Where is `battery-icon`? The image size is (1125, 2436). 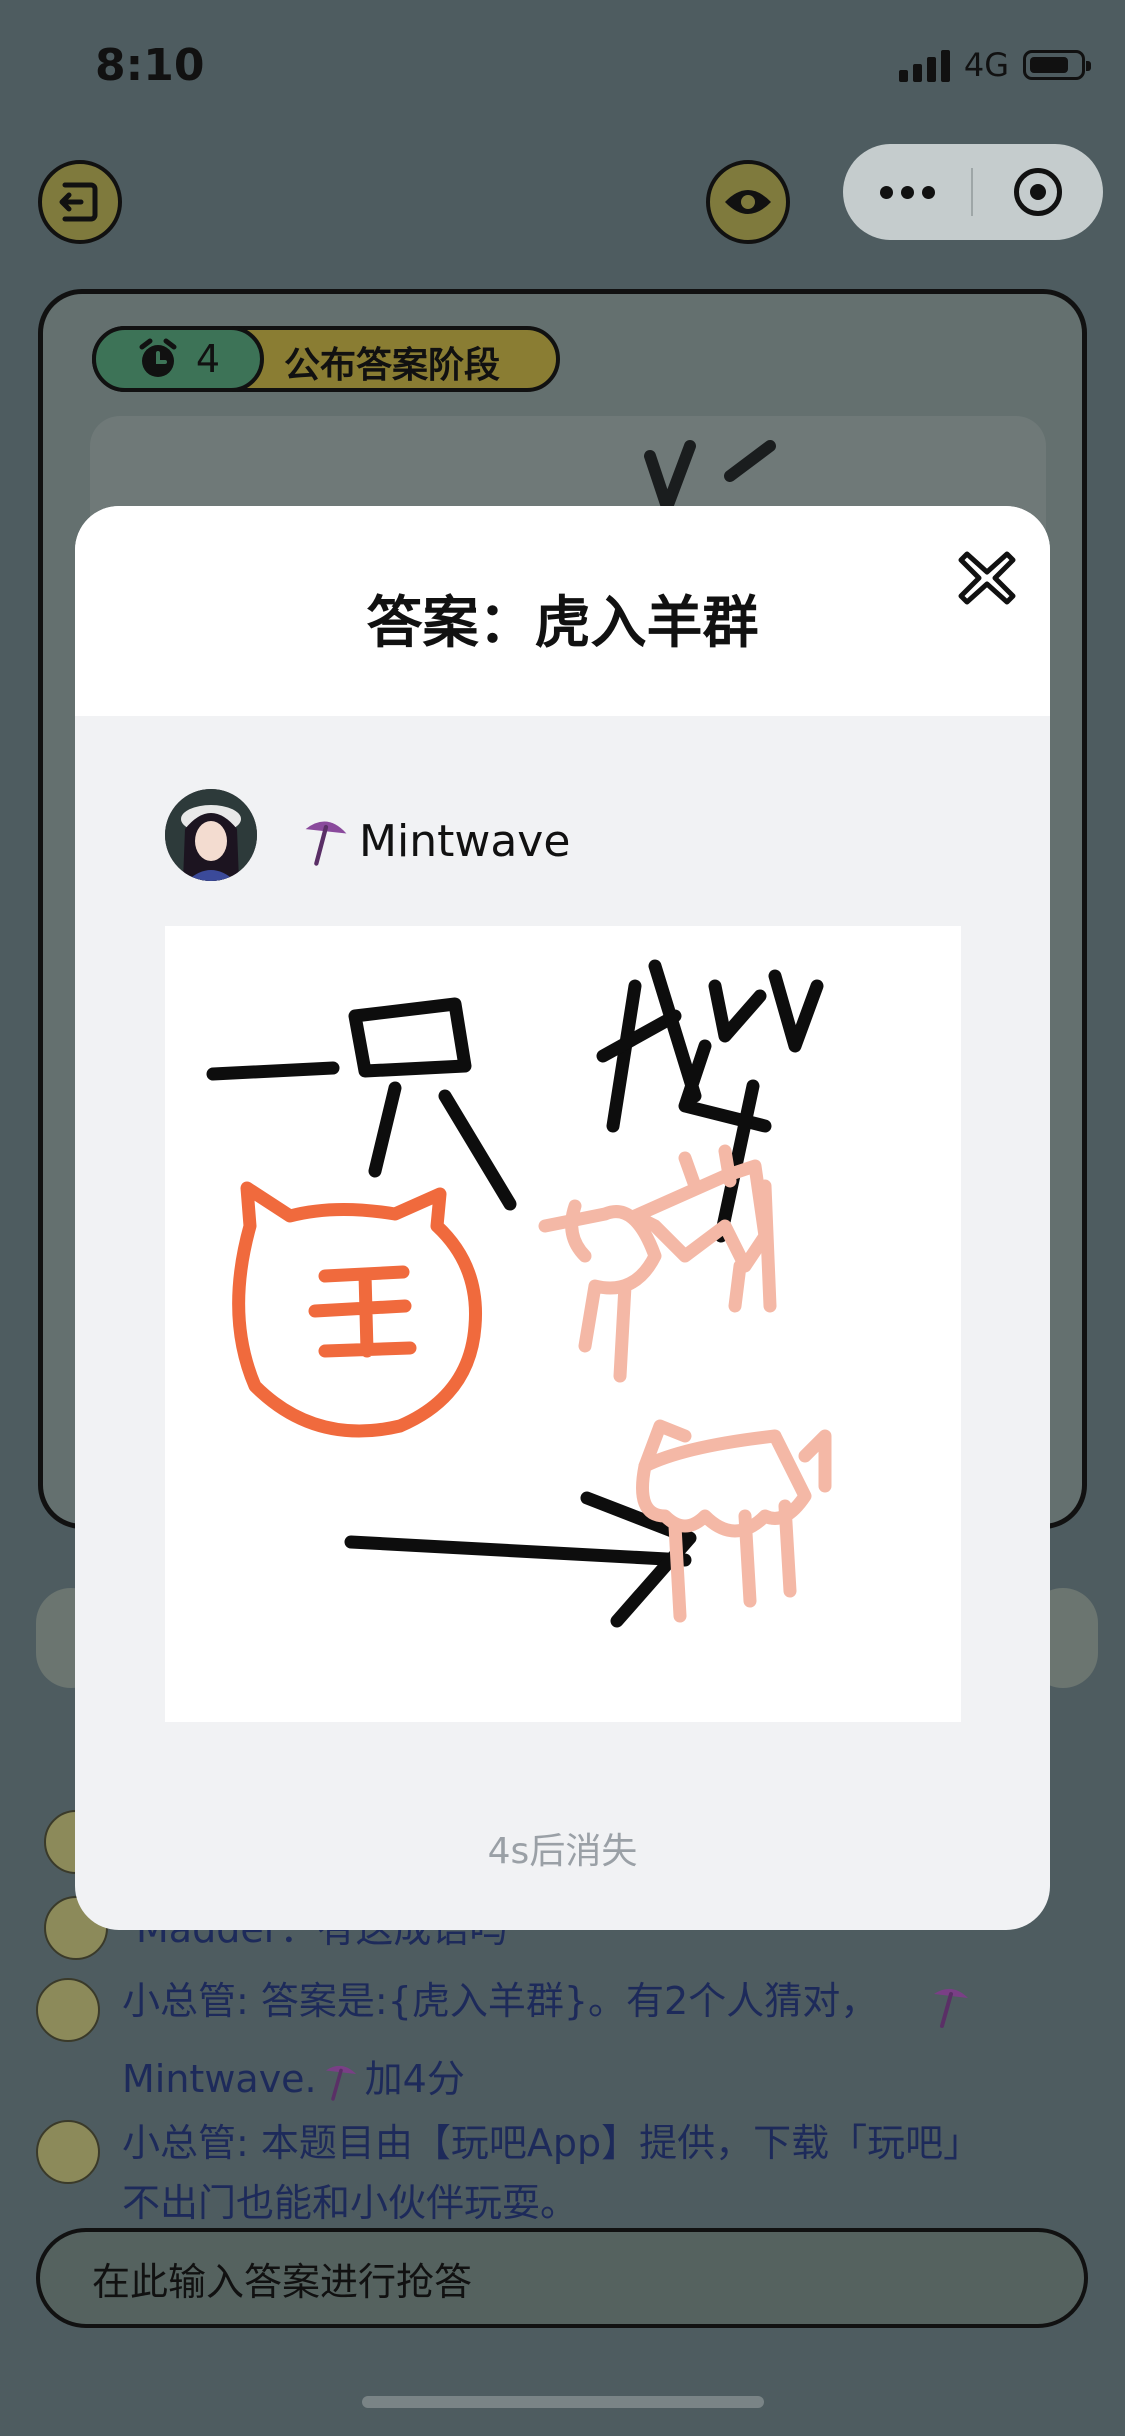 battery-icon is located at coordinates (1057, 65).